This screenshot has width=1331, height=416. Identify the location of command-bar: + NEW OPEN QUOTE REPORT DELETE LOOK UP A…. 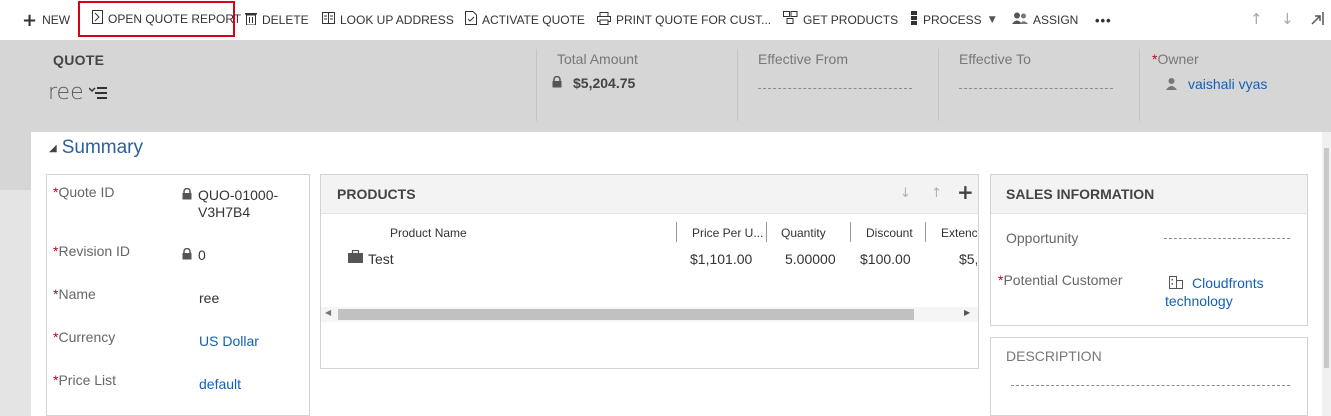
(665, 20).